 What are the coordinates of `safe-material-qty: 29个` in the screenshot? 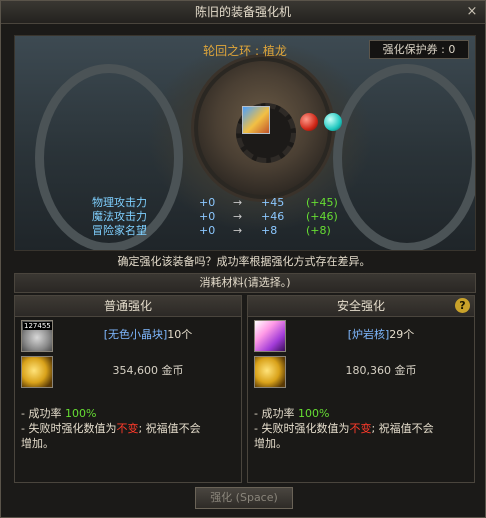 It's located at (402, 334).